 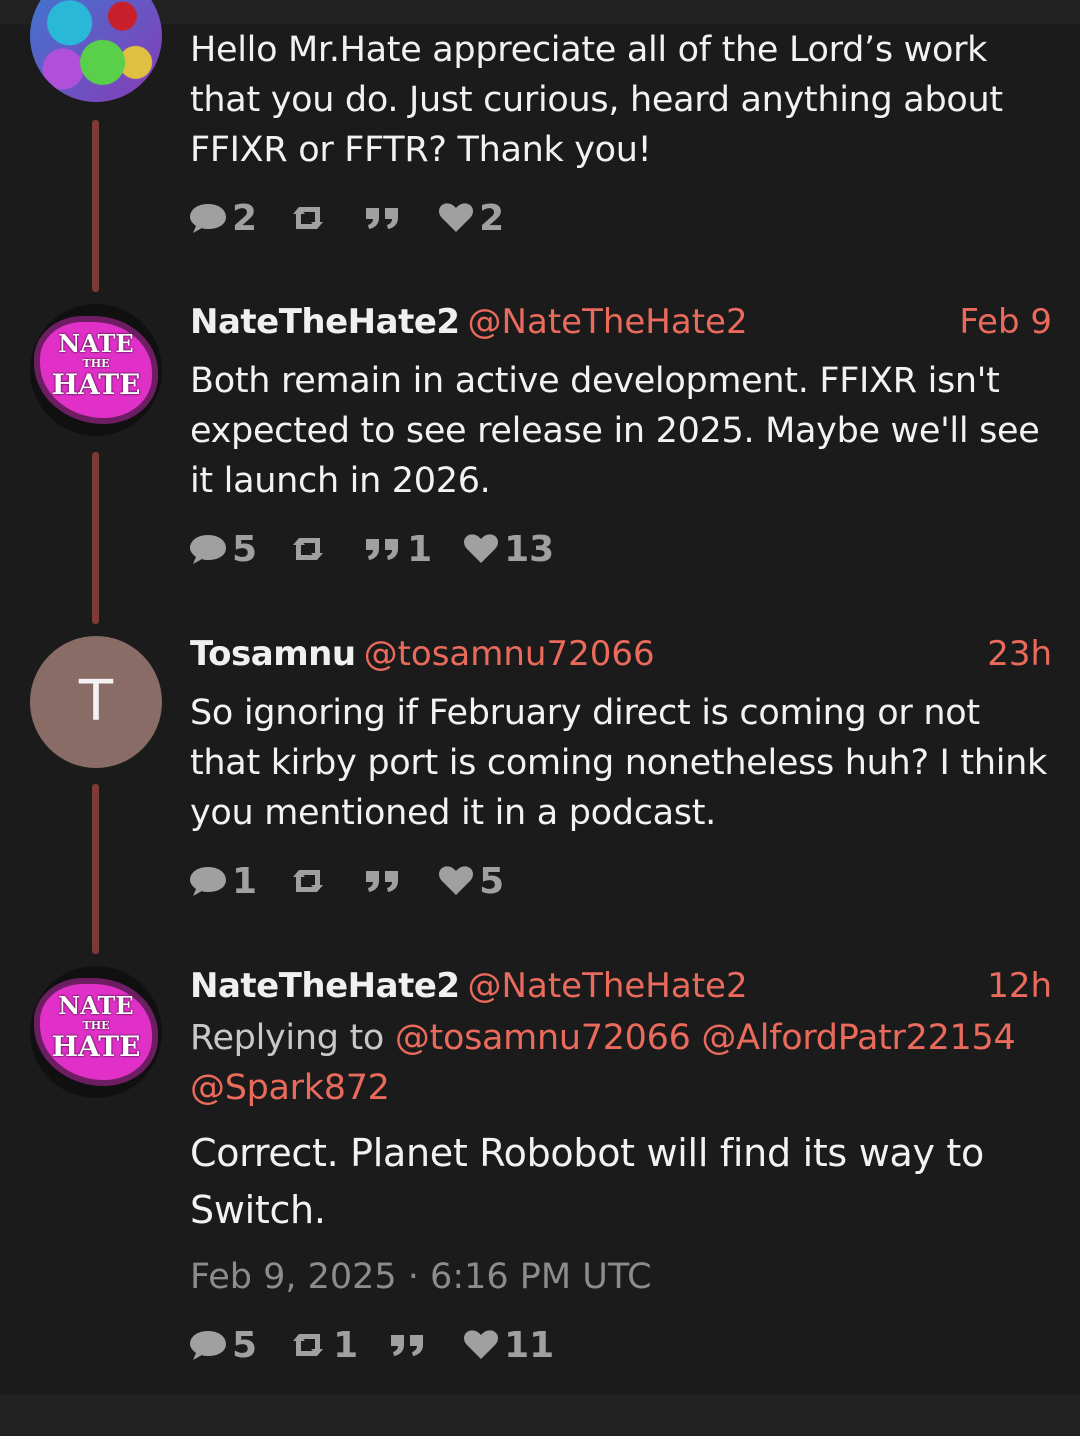 What do you see at coordinates (361, 218) in the screenshot?
I see `tweet-stats: 2 2` at bounding box center [361, 218].